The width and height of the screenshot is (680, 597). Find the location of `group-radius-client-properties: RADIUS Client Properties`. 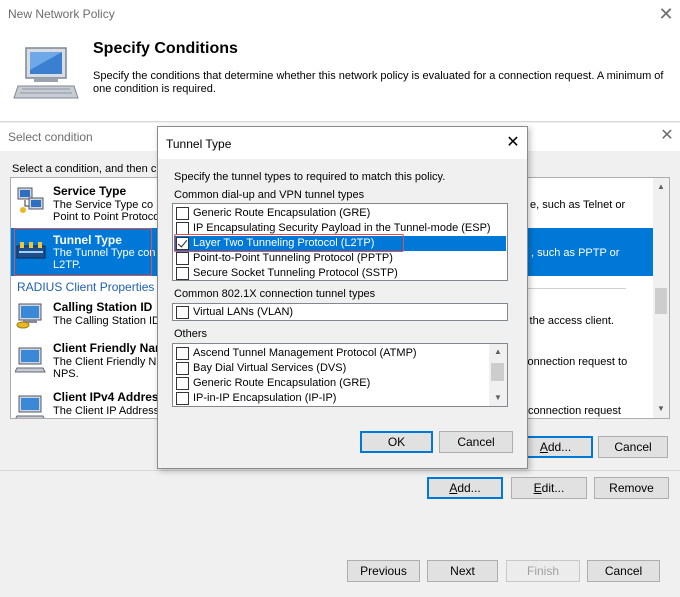

group-radius-client-properties: RADIUS Client Properties is located at coordinates (85, 287).